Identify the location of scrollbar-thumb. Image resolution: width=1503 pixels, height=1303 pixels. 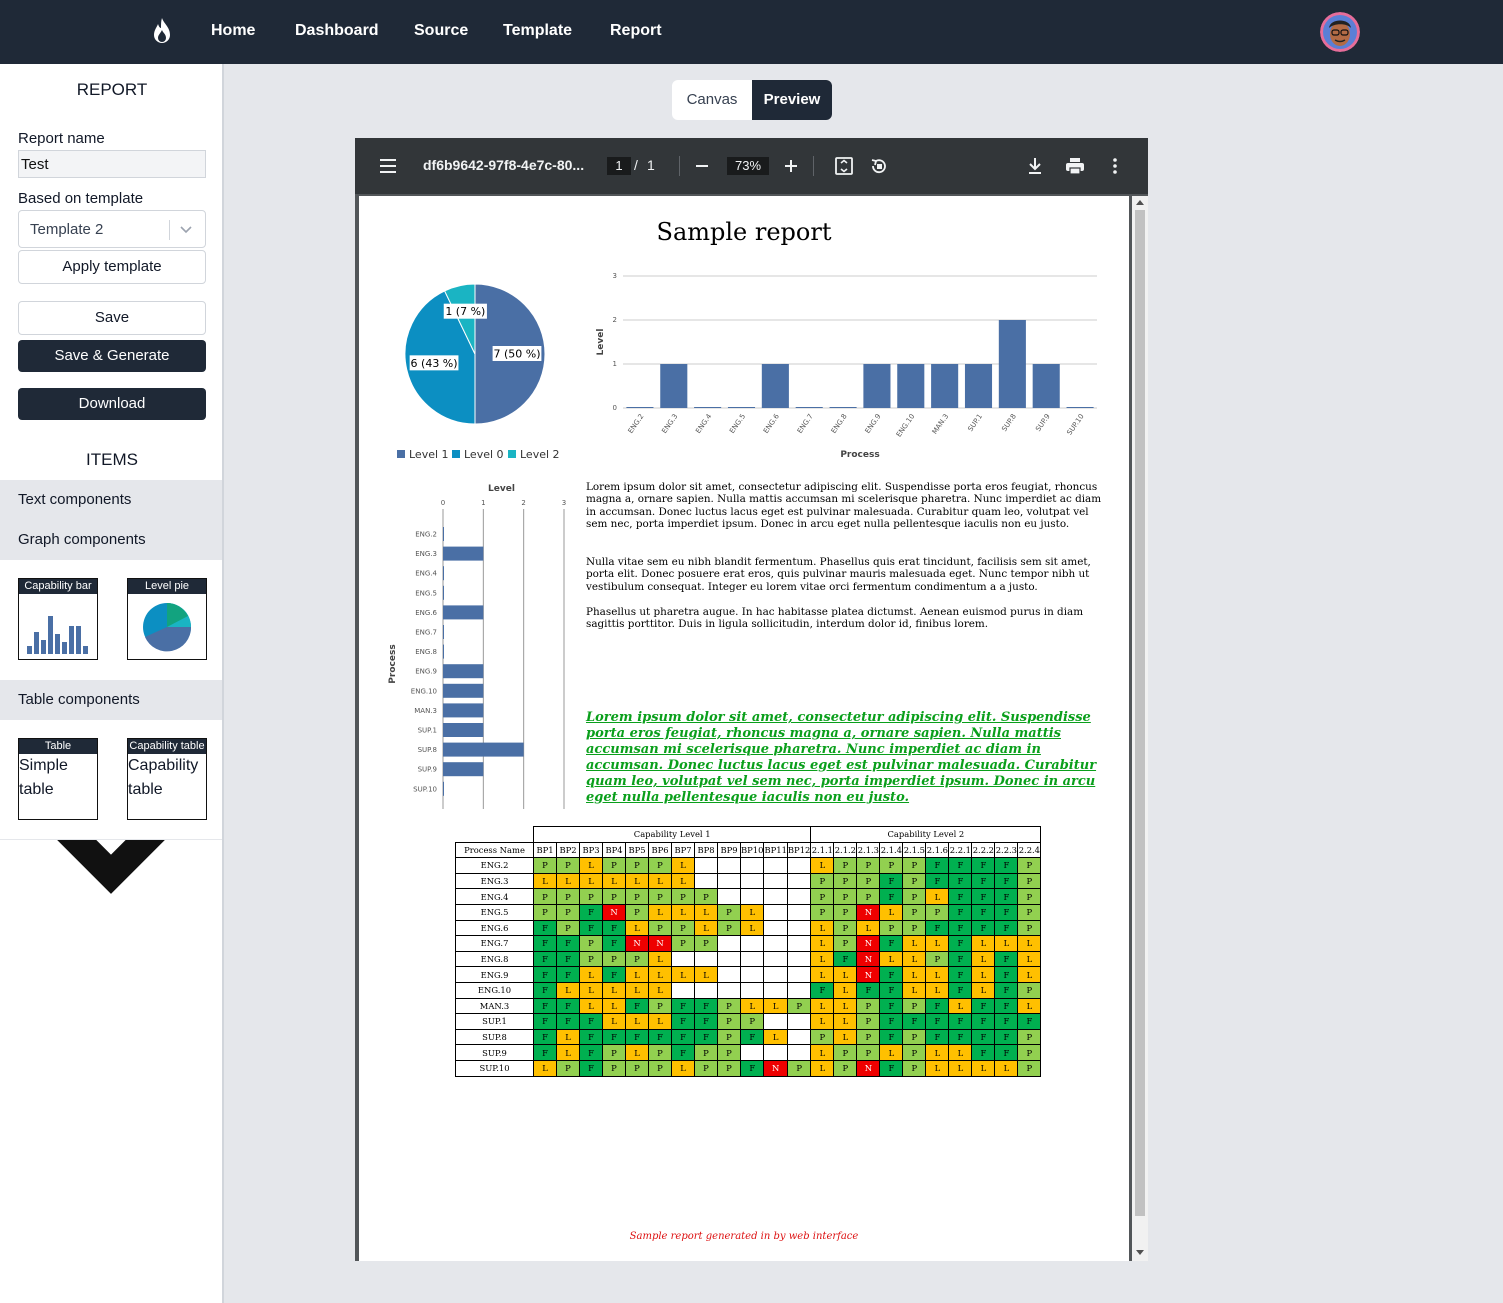
(1140, 713).